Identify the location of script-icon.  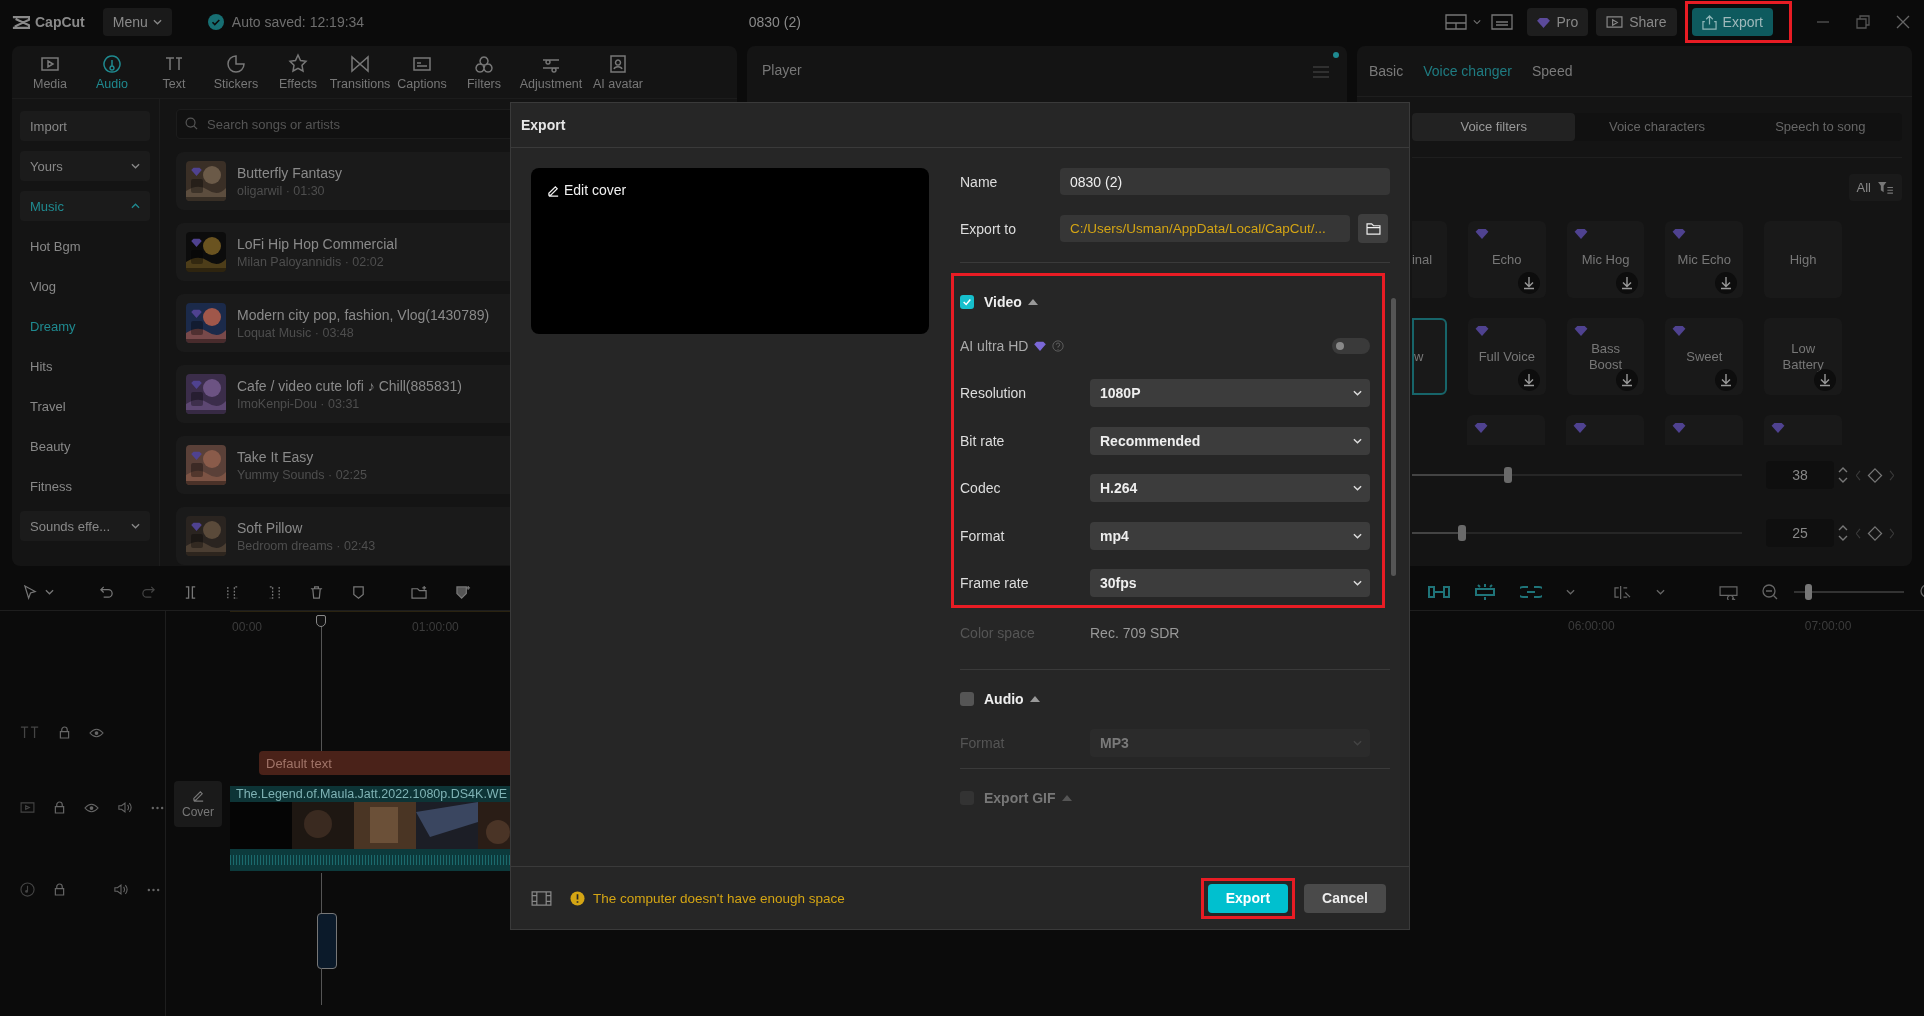
(419, 592).